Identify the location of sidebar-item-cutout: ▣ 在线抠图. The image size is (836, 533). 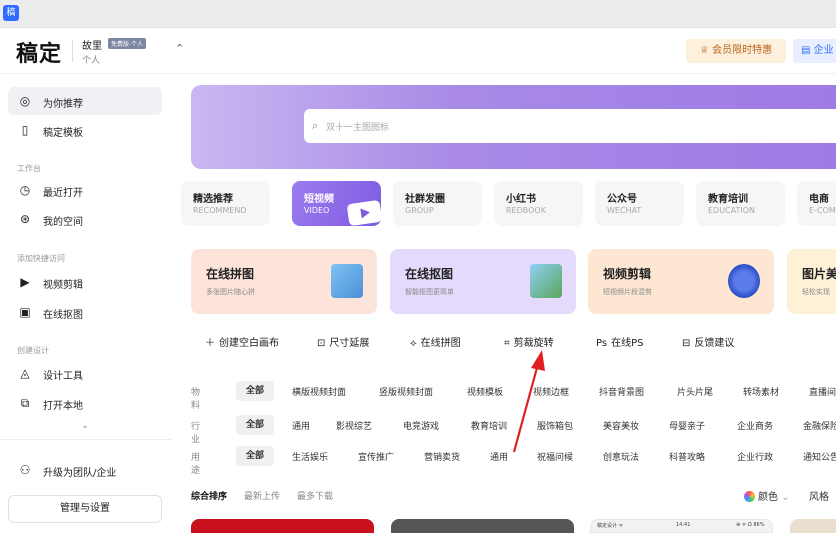
(85, 312).